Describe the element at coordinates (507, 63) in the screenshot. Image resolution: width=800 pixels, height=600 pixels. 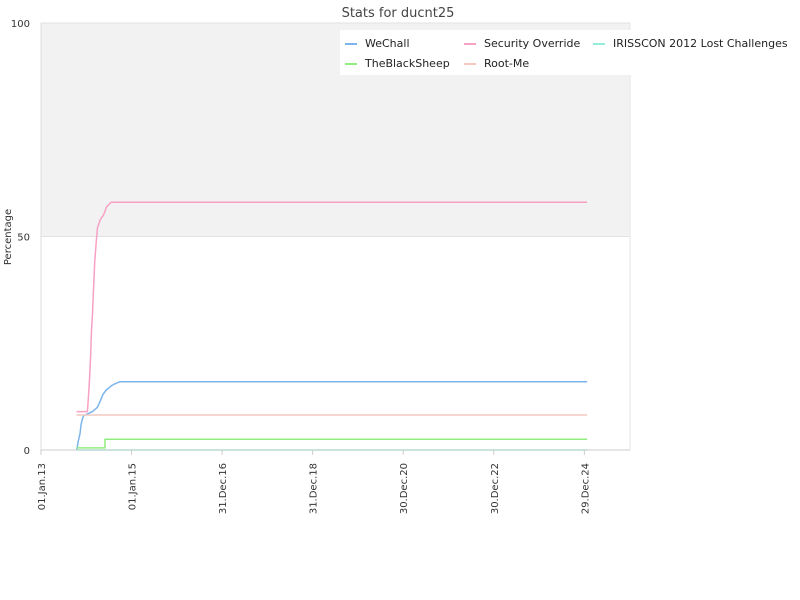
I see `legend-label: Root-Me` at that location.